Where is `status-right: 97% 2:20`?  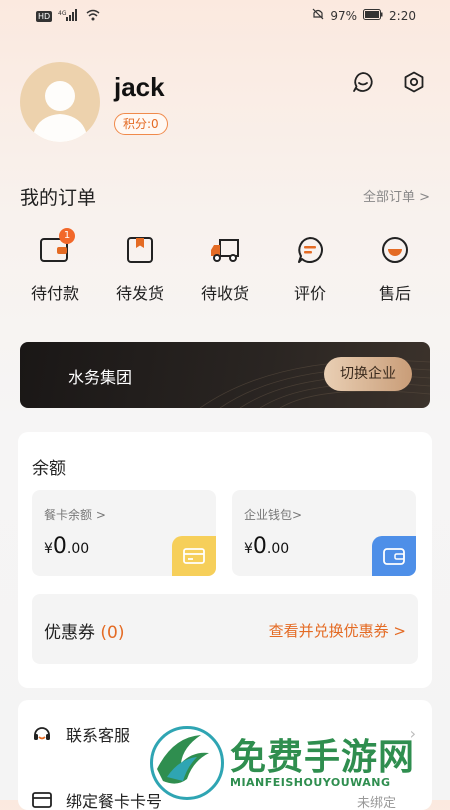 status-right: 97% 2:20 is located at coordinates (364, 15).